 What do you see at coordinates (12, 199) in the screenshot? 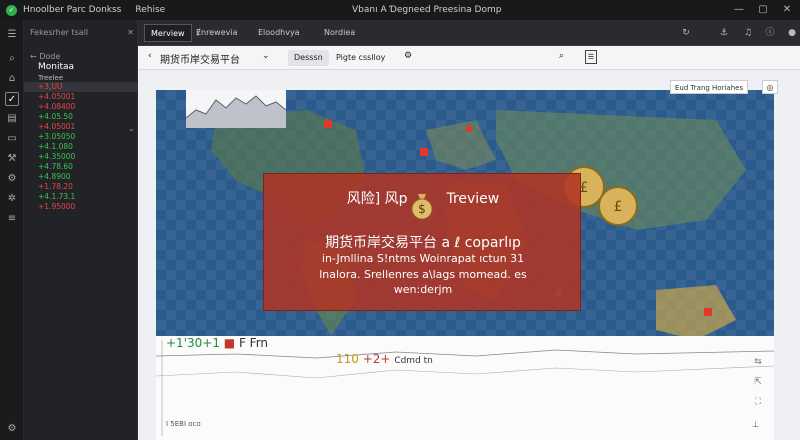
I see `settings-icon: ✲` at bounding box center [12, 199].